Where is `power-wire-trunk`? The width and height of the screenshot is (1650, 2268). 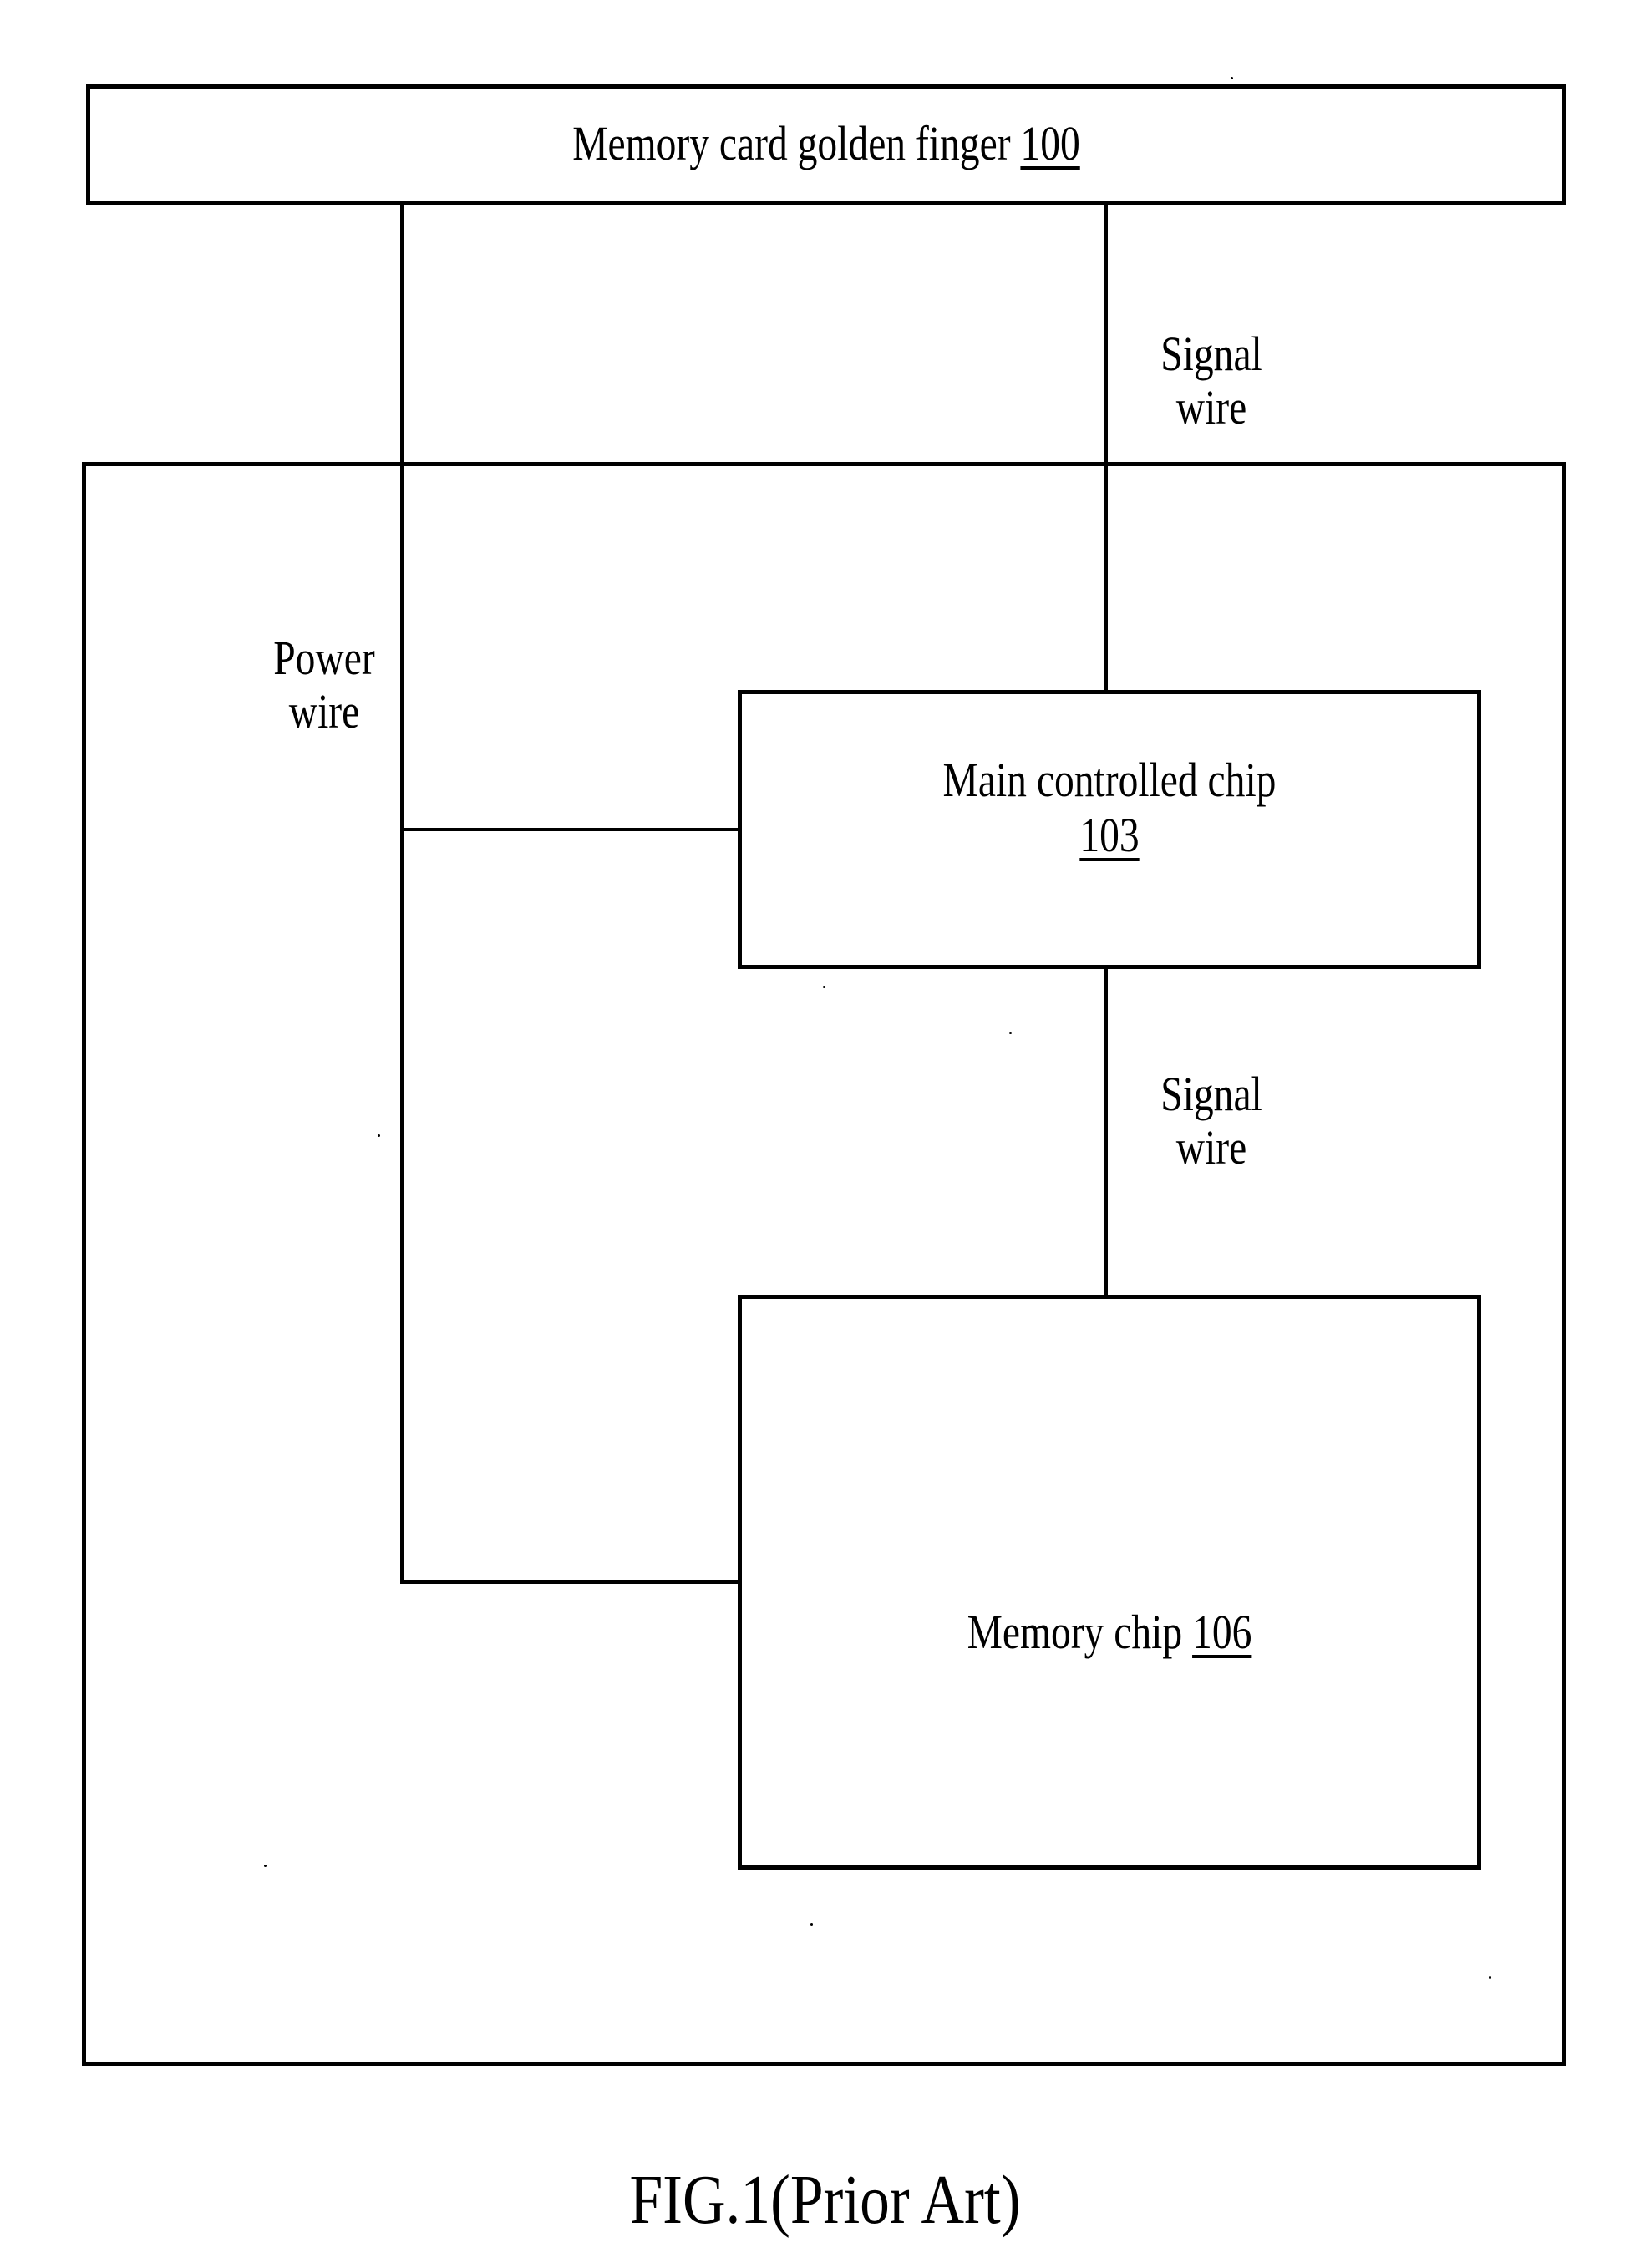 power-wire-trunk is located at coordinates (402, 894).